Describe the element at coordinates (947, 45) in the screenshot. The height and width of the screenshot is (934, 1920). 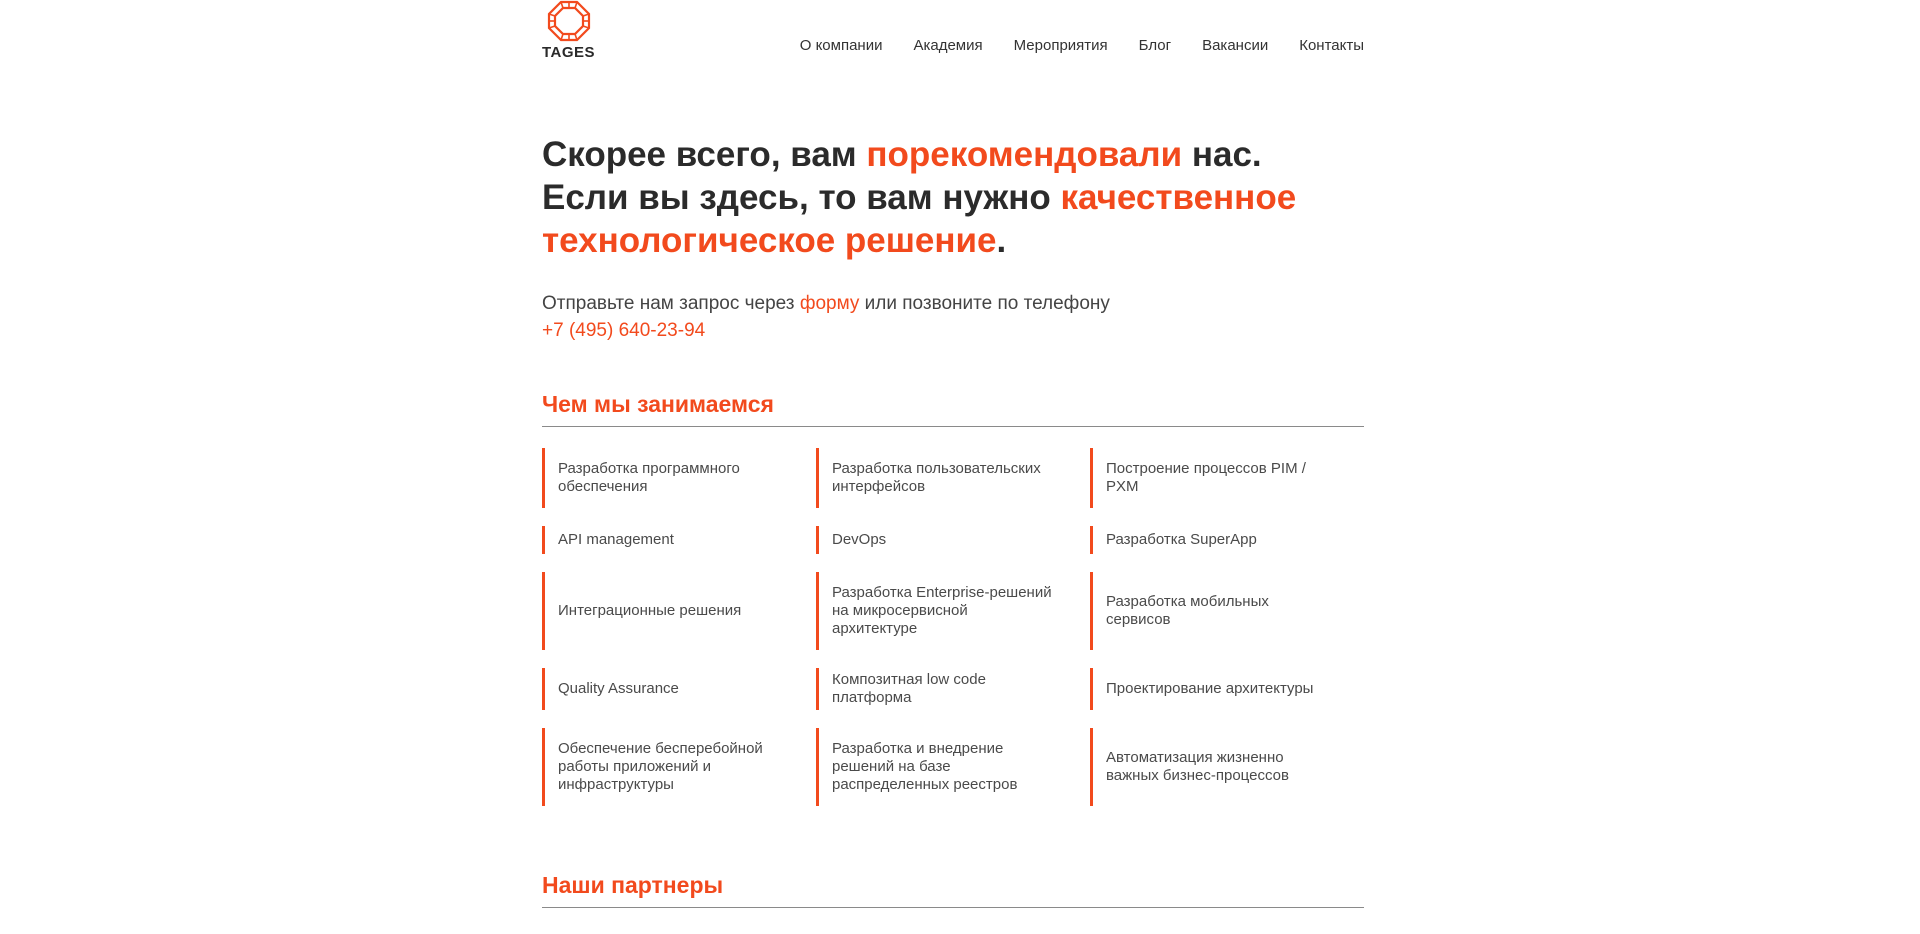
I see `nav-academy: Академия` at that location.